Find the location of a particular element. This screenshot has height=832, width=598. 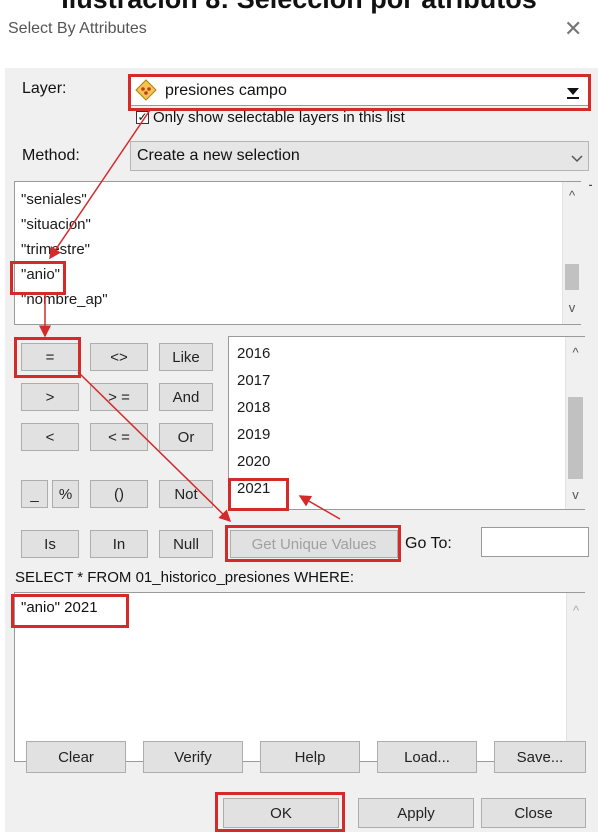

arrow-equals-to-unique is located at coordinates (154, 447).